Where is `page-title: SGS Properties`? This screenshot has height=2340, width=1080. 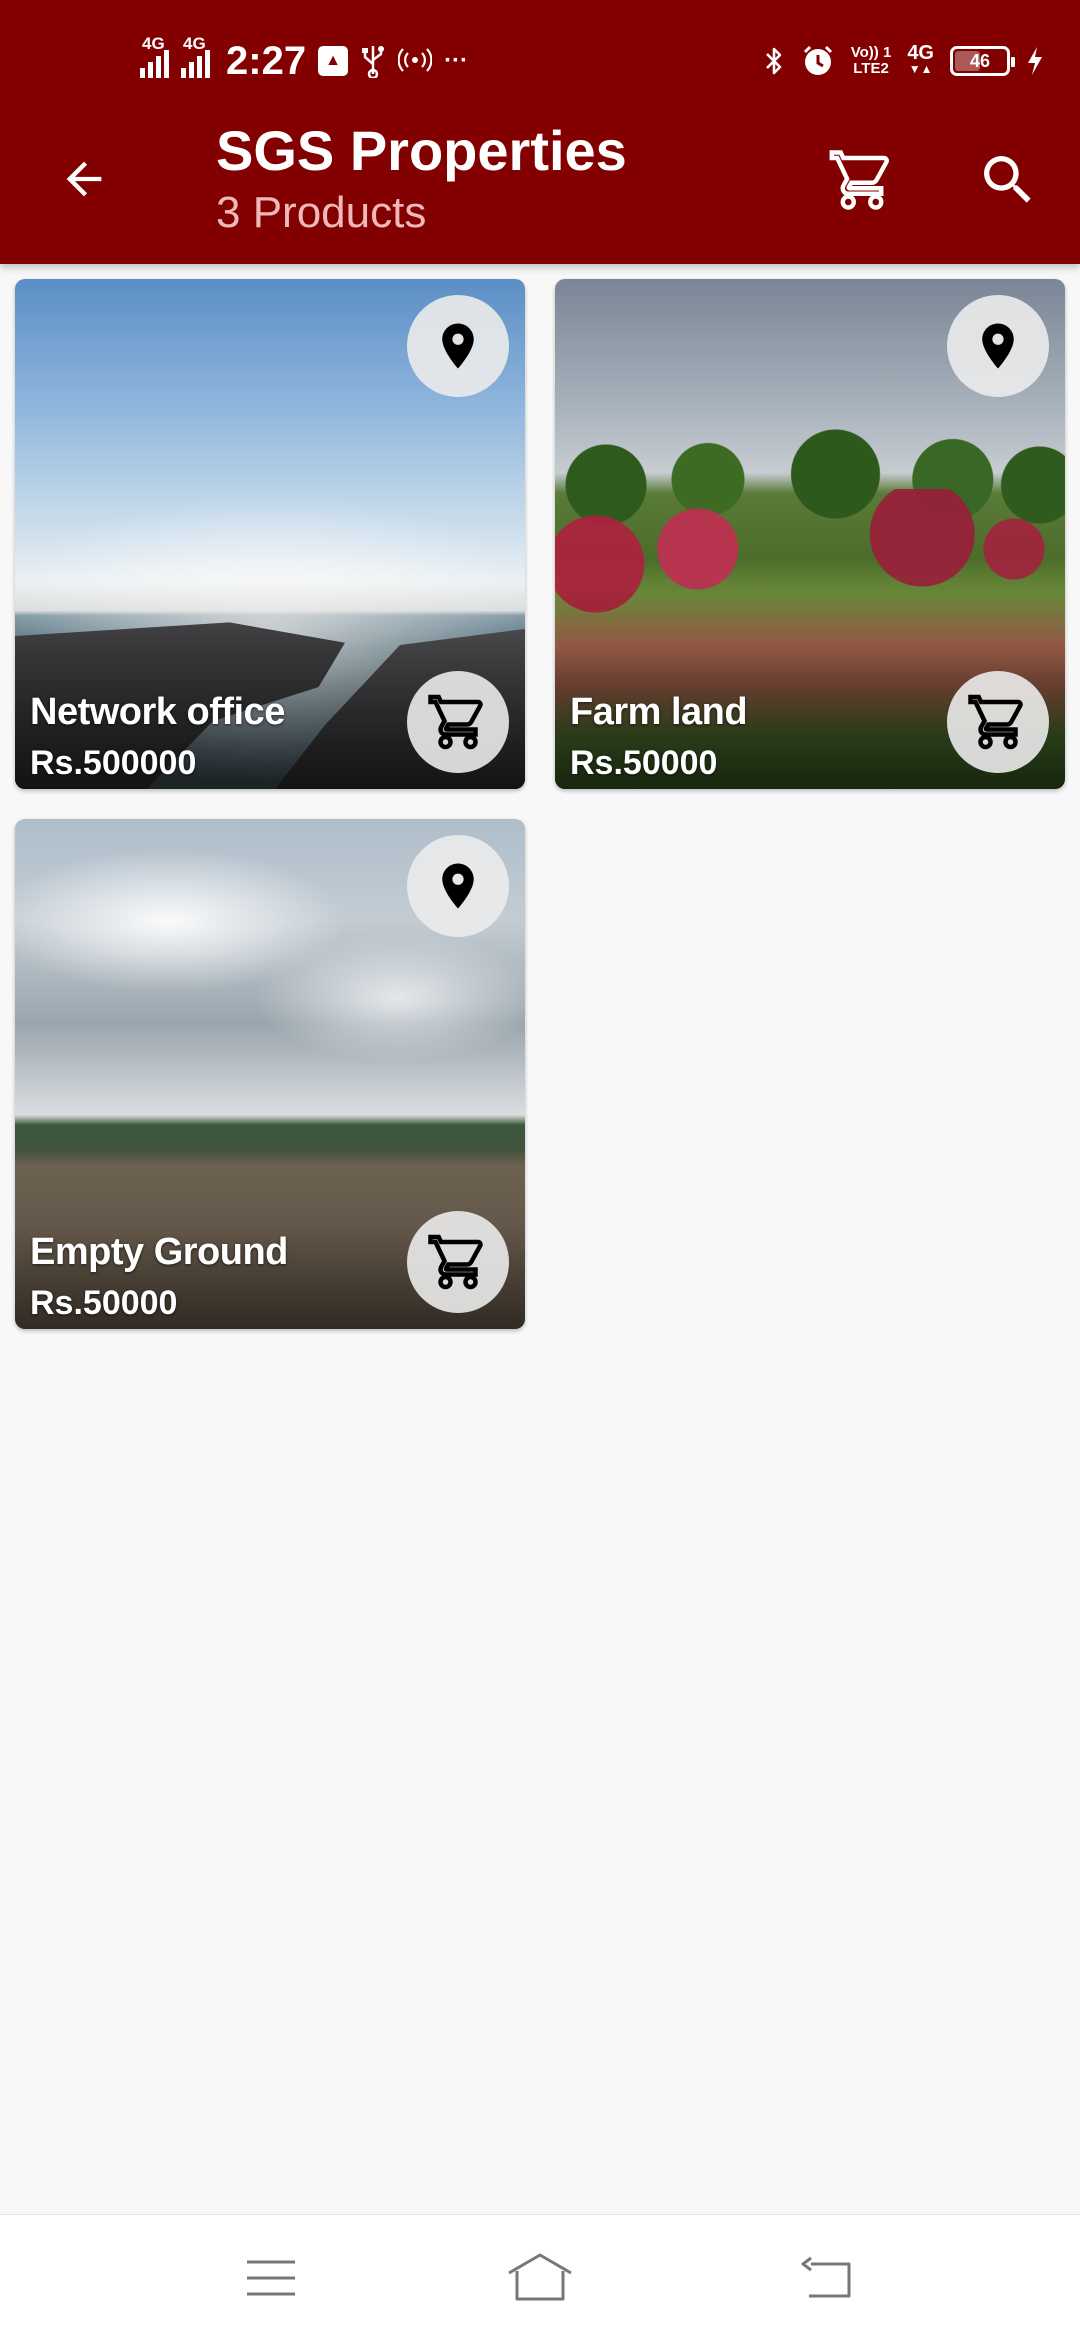 page-title: SGS Properties is located at coordinates (421, 150).